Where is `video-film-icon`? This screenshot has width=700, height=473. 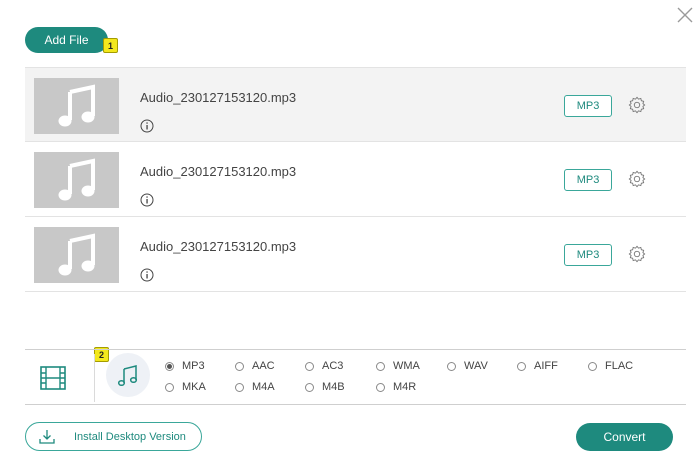
video-film-icon is located at coordinates (53, 378).